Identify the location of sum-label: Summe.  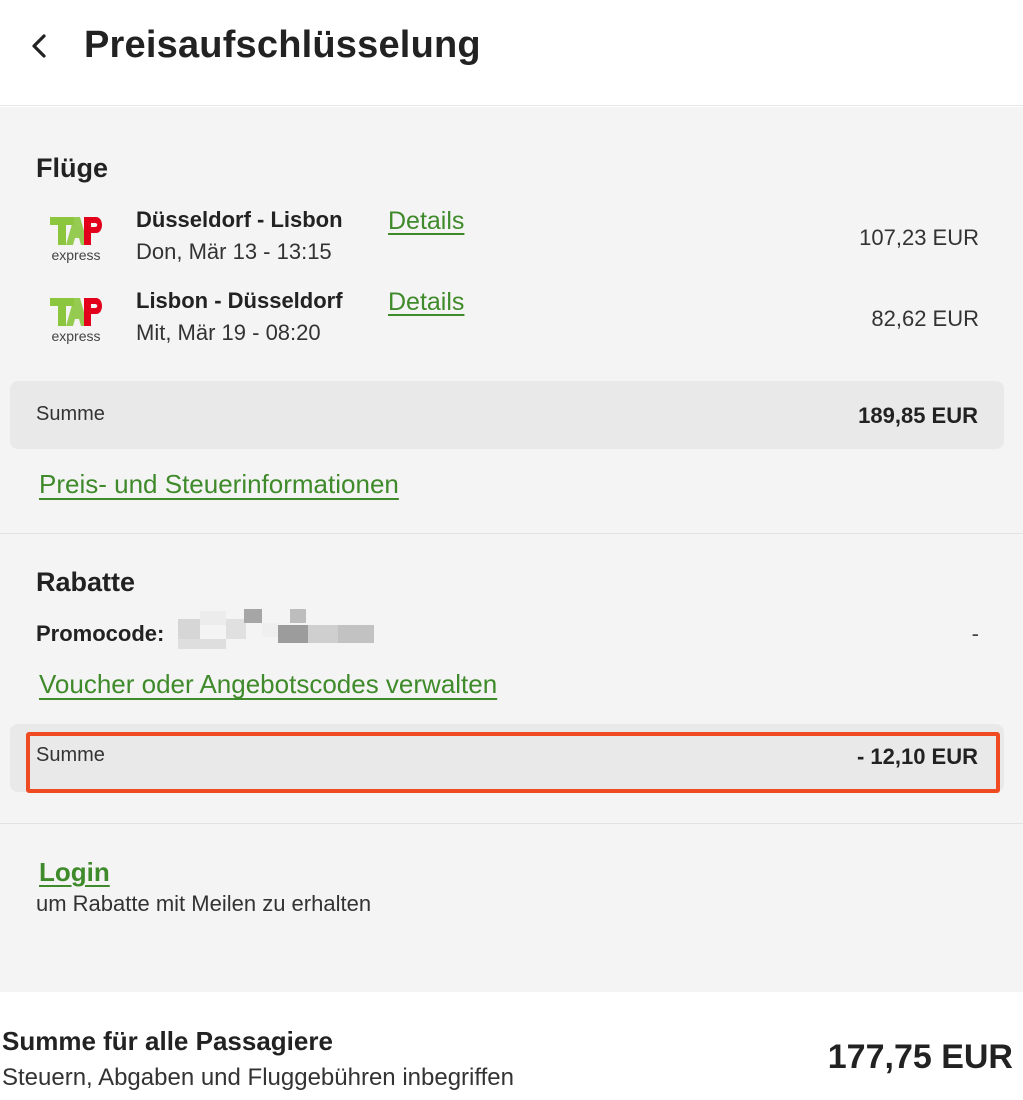
(70, 414).